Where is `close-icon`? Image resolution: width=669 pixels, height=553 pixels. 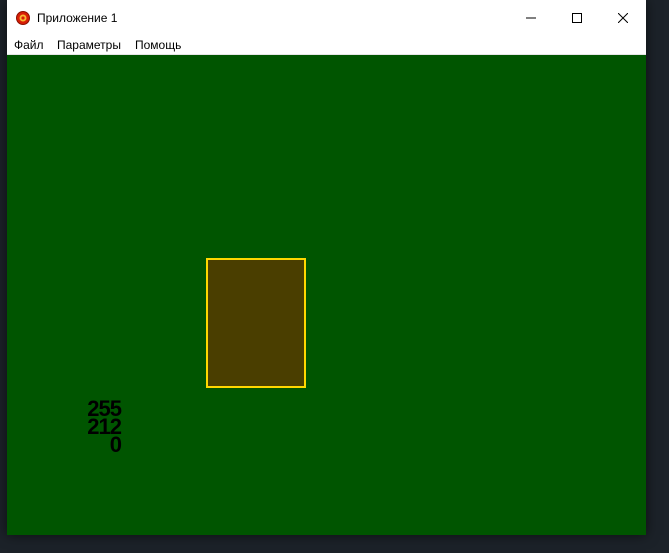 close-icon is located at coordinates (623, 18).